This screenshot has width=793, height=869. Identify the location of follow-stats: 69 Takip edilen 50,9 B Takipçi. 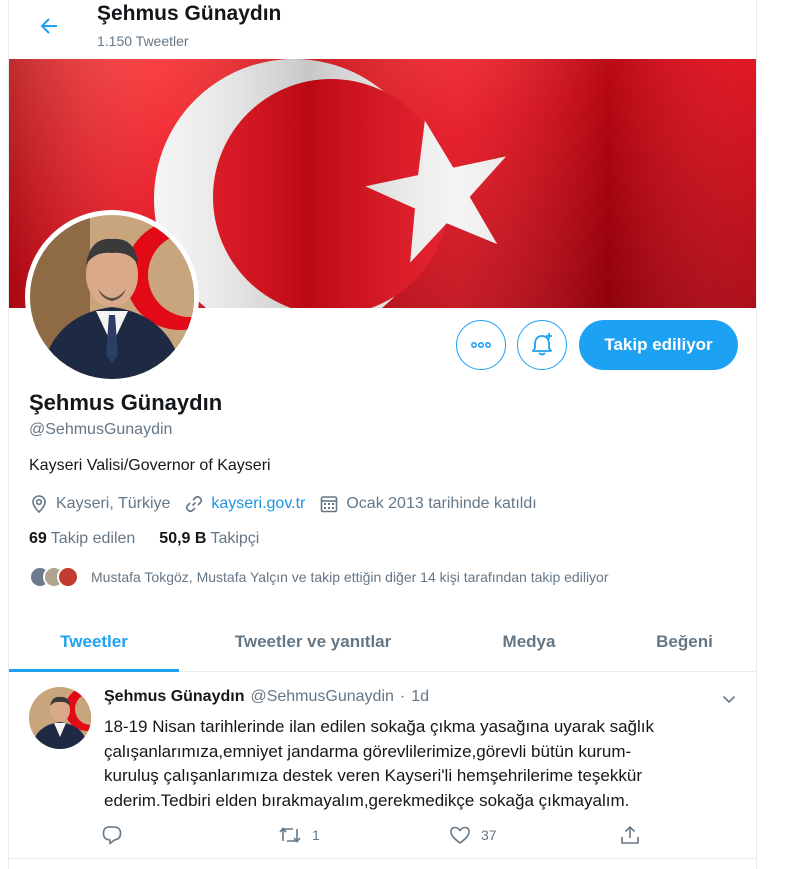
(156, 539).